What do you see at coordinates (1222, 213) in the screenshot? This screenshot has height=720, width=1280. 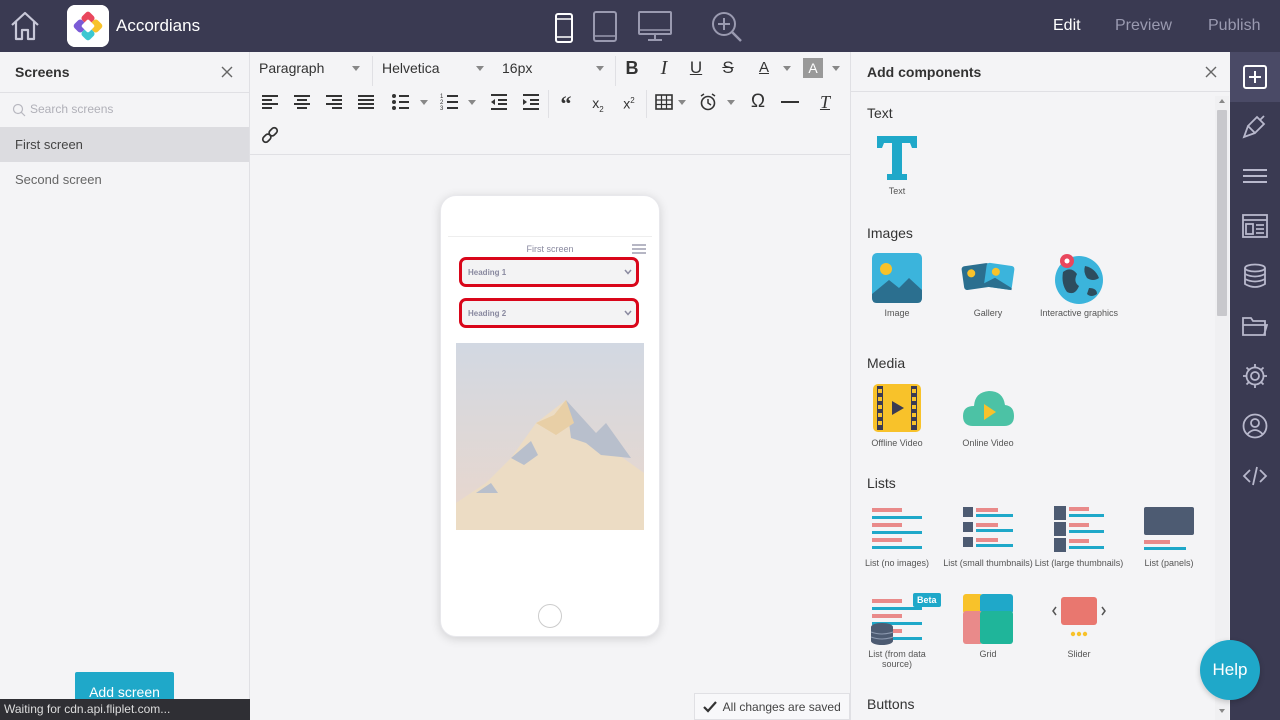 I see `scrollbar-thumb` at bounding box center [1222, 213].